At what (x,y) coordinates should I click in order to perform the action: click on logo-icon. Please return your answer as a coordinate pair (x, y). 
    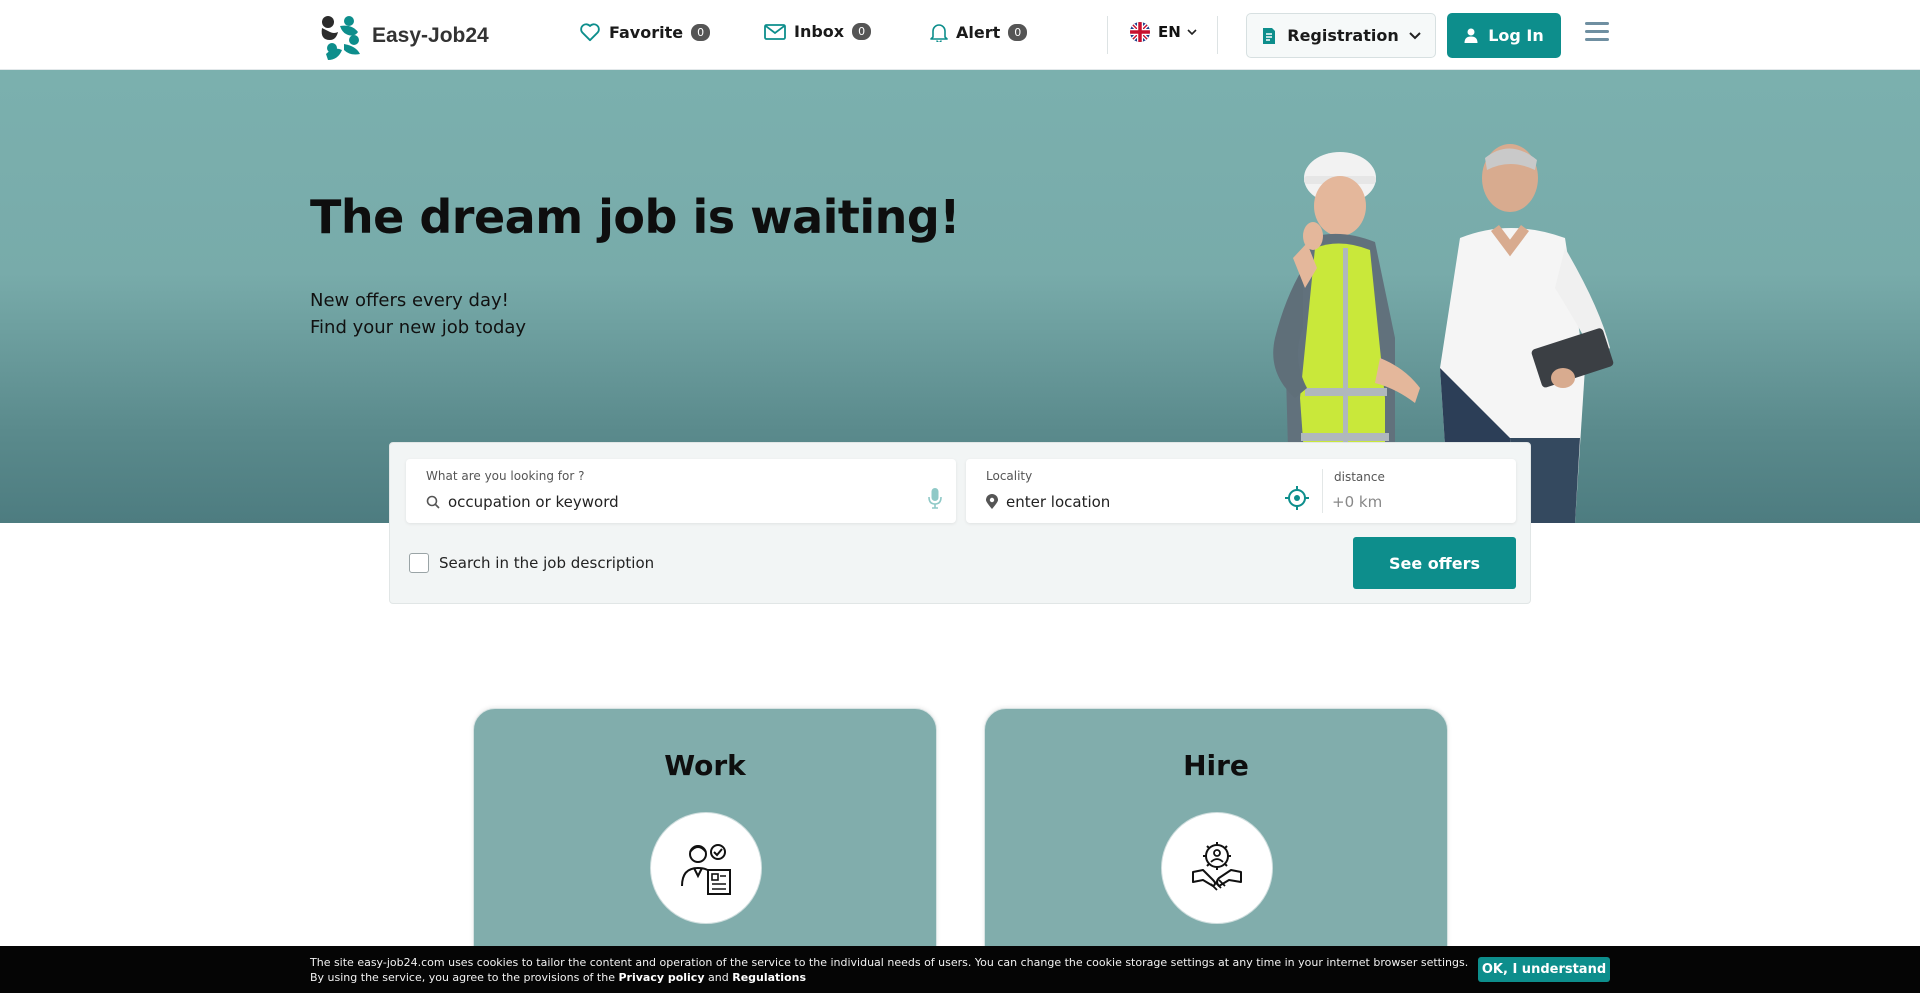
    Looking at the image, I should click on (340, 38).